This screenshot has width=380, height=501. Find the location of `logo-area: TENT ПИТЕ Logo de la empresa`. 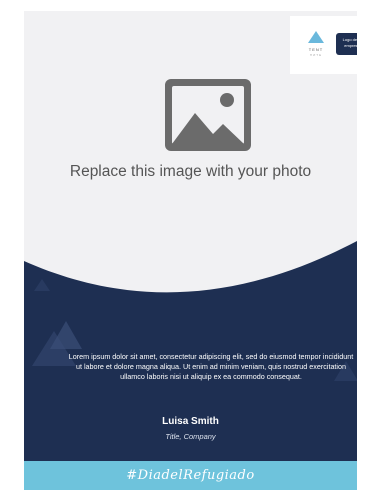

logo-area: TENT ПИТЕ Logo de la empresa is located at coordinates (323, 45).